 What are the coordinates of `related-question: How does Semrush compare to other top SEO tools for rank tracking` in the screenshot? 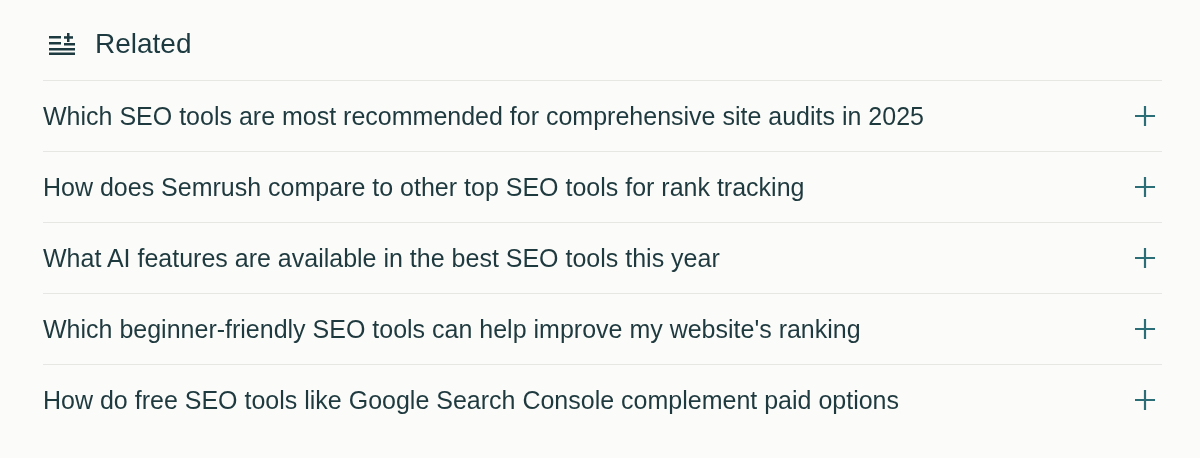 It's located at (602, 187).